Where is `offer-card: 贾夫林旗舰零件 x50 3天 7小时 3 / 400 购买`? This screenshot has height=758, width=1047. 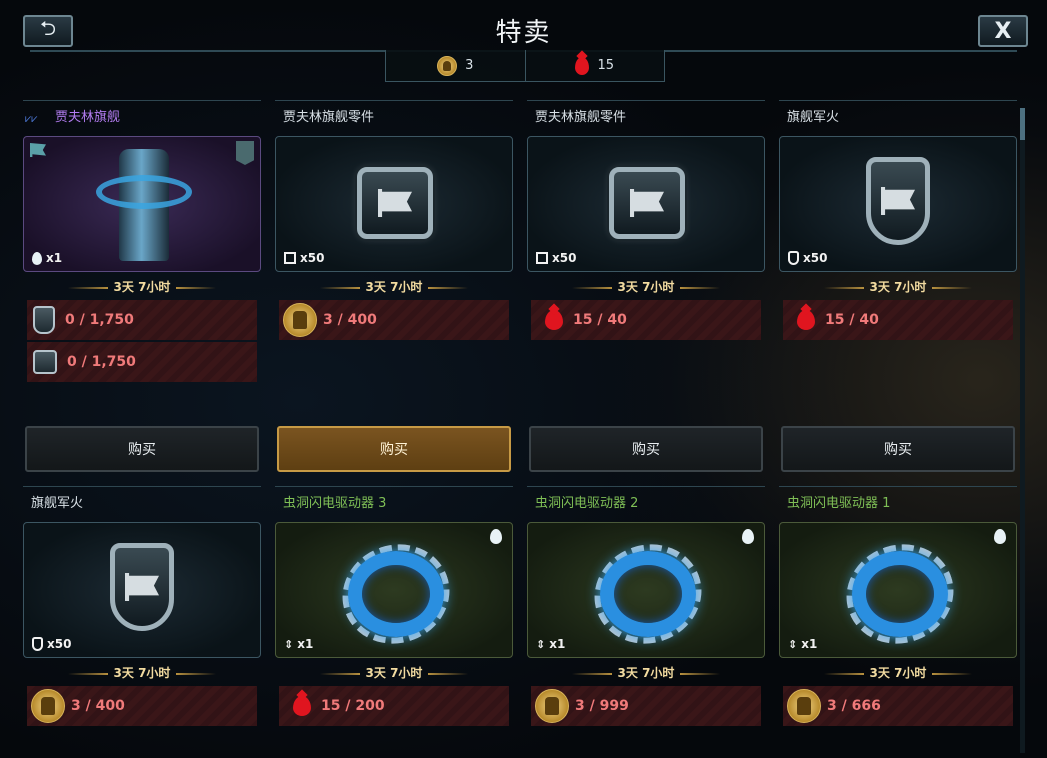
offer-card: 贾夫林旗舰零件 x50 3天 7小时 3 / 400 购买 is located at coordinates (394, 286).